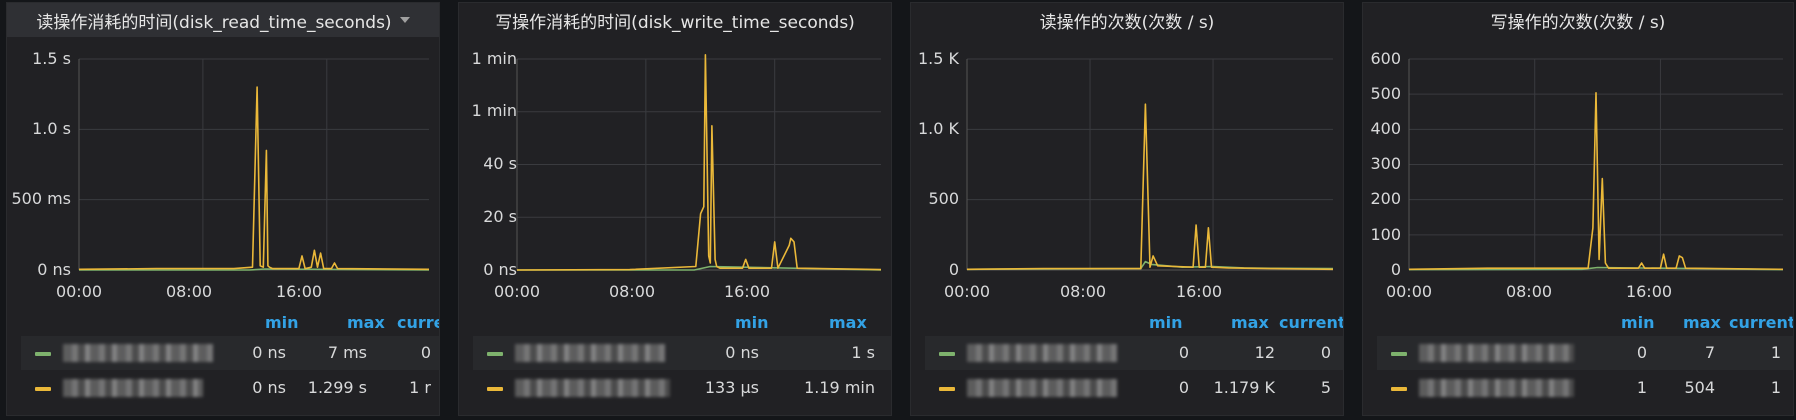 The width and height of the screenshot is (1796, 420). I want to click on legend-max: 504, so click(1699, 387).